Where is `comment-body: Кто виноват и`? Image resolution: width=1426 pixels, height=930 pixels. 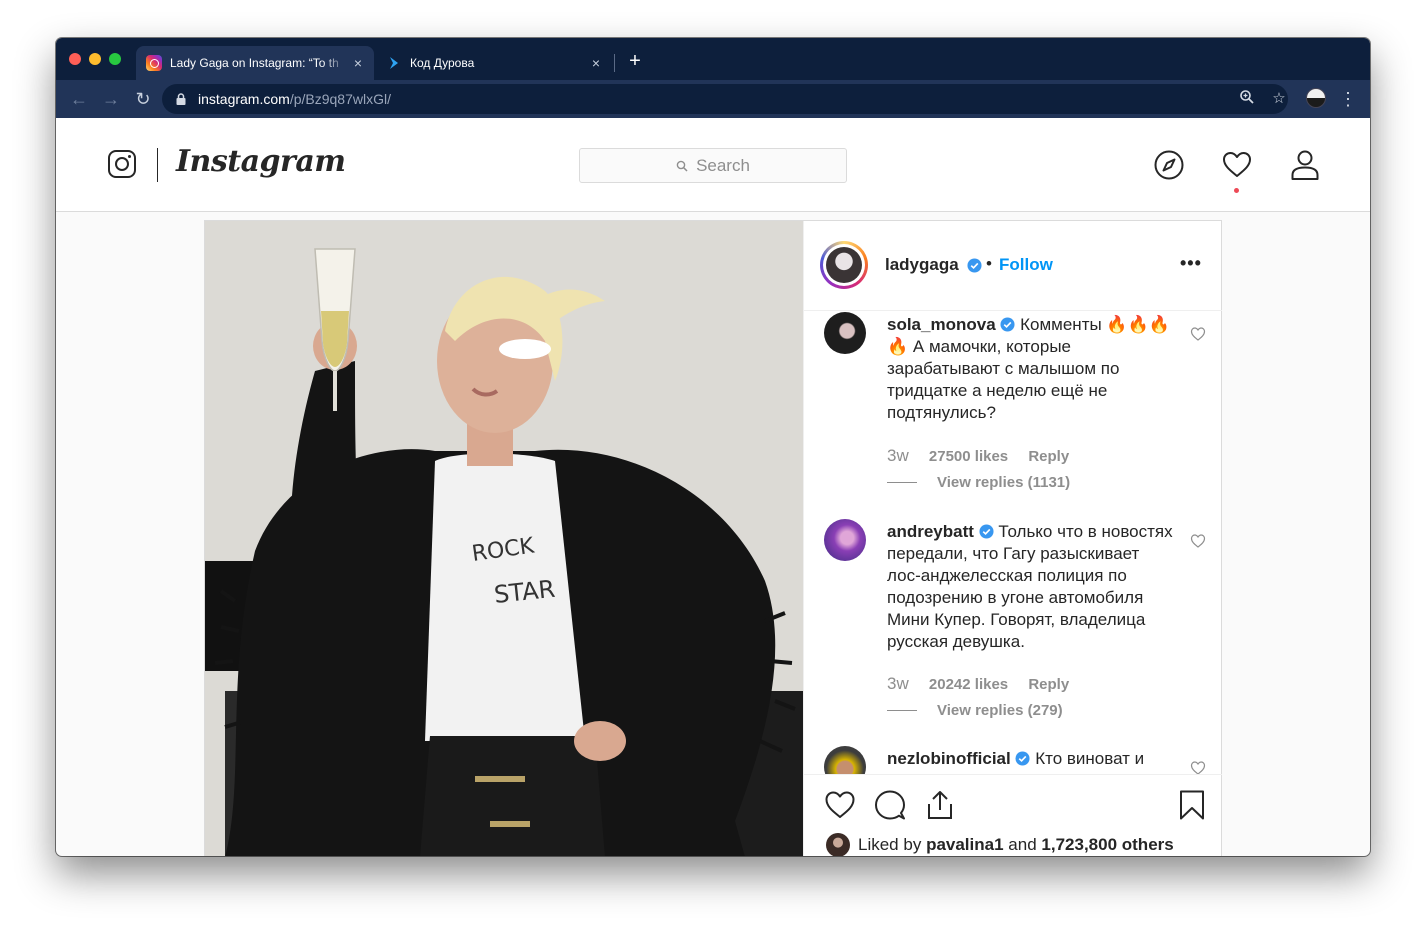 comment-body: Кто виноват и is located at coordinates (1090, 758).